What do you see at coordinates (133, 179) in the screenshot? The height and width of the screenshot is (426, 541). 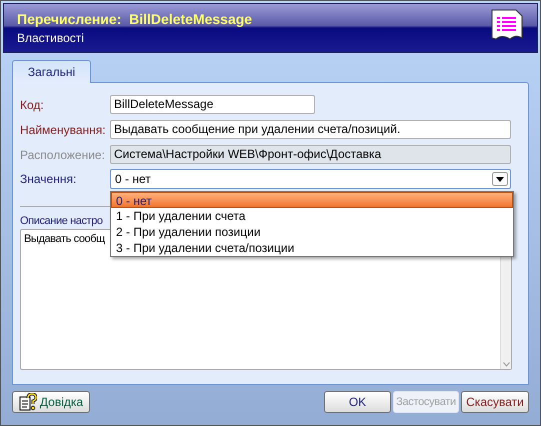 I see `dropdown-value: 0 - нет` at bounding box center [133, 179].